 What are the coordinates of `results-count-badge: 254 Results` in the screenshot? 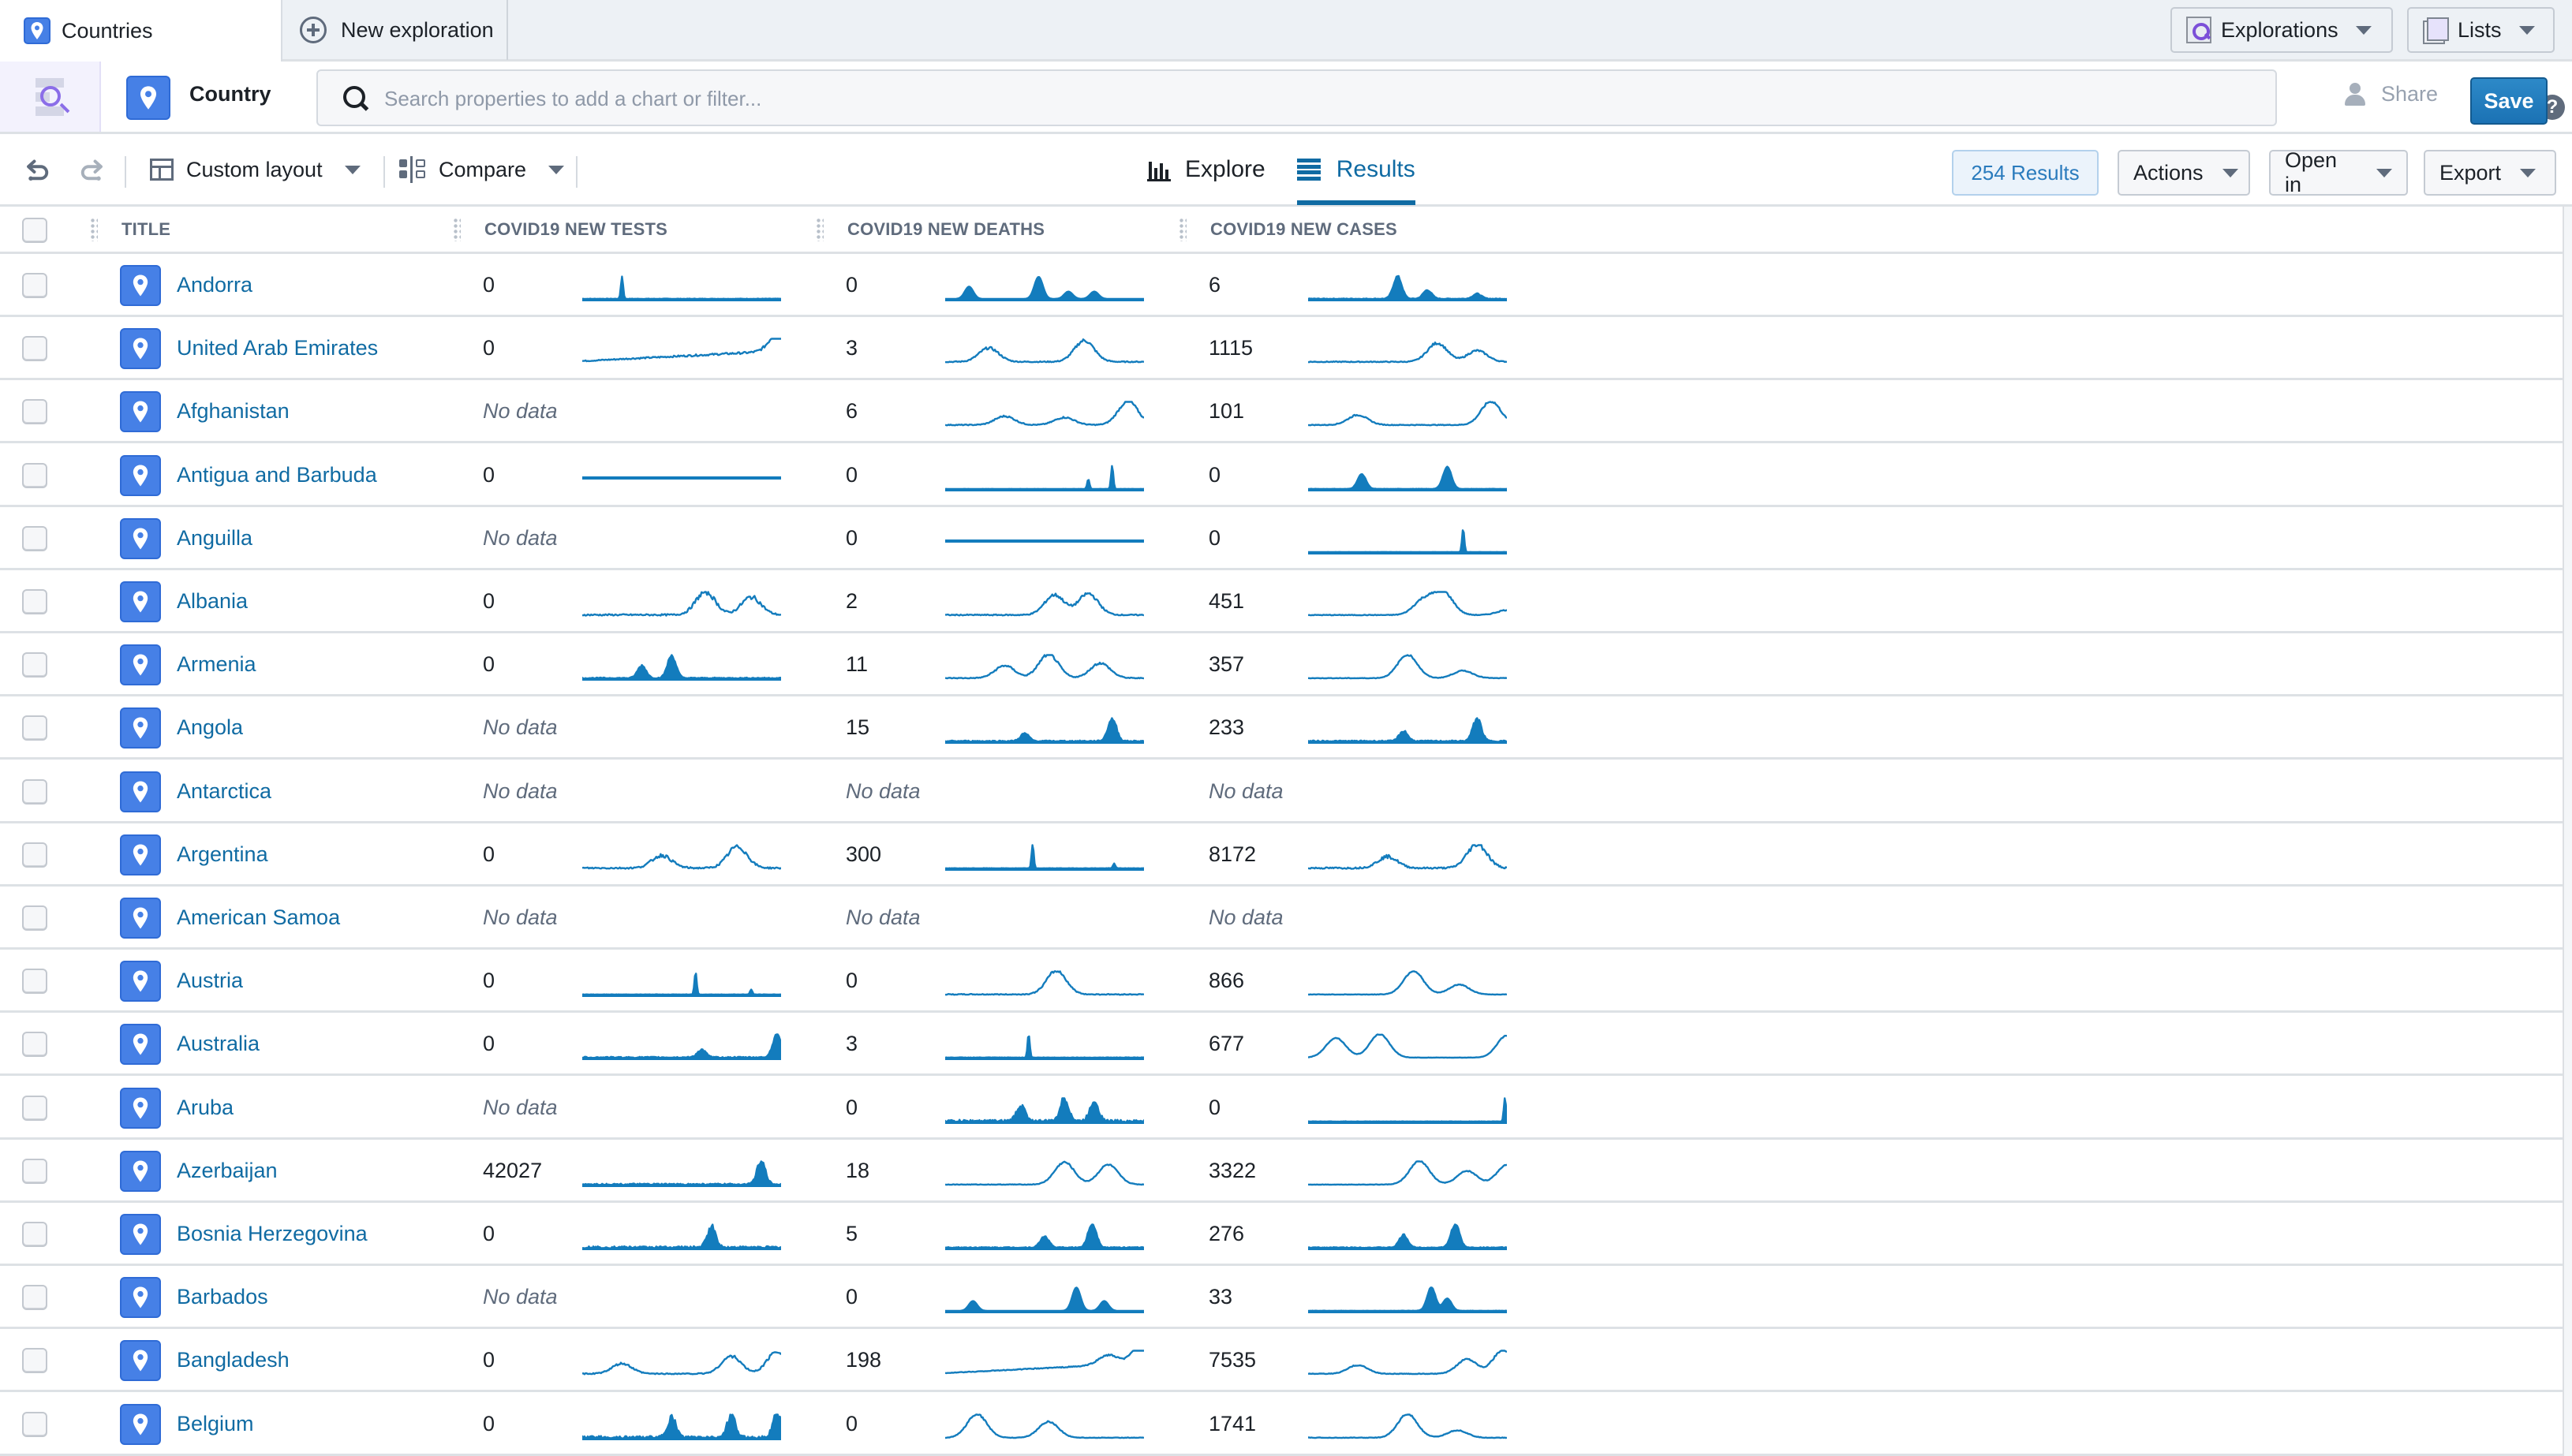 It's located at (2025, 173).